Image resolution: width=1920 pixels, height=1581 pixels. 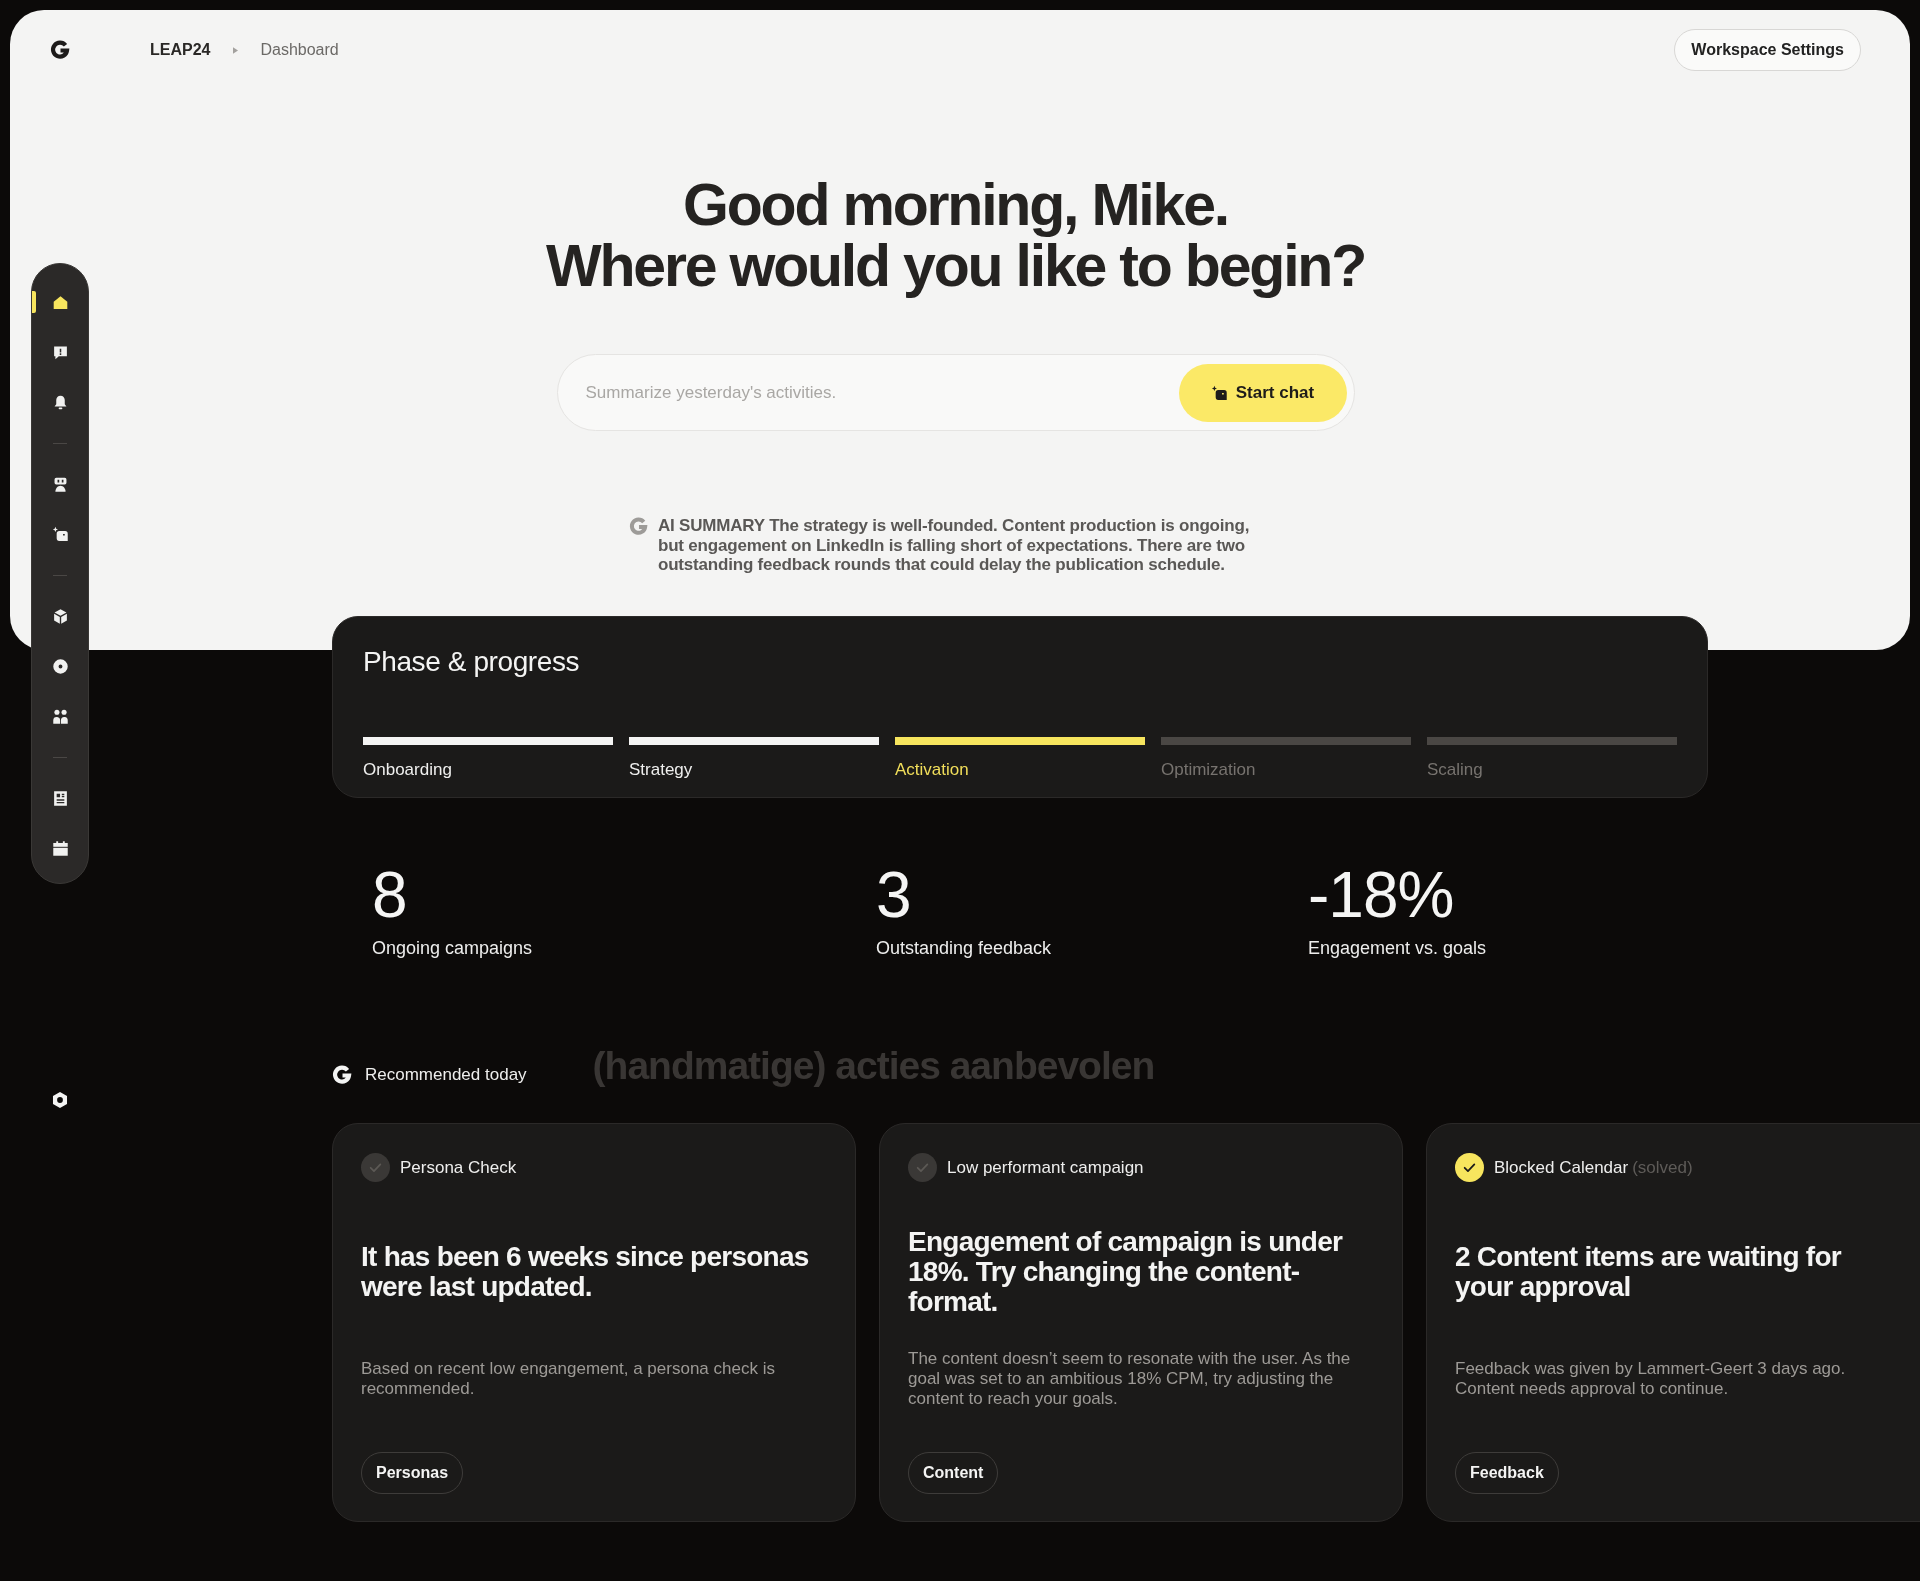 What do you see at coordinates (60, 302) in the screenshot?
I see `home-icon` at bounding box center [60, 302].